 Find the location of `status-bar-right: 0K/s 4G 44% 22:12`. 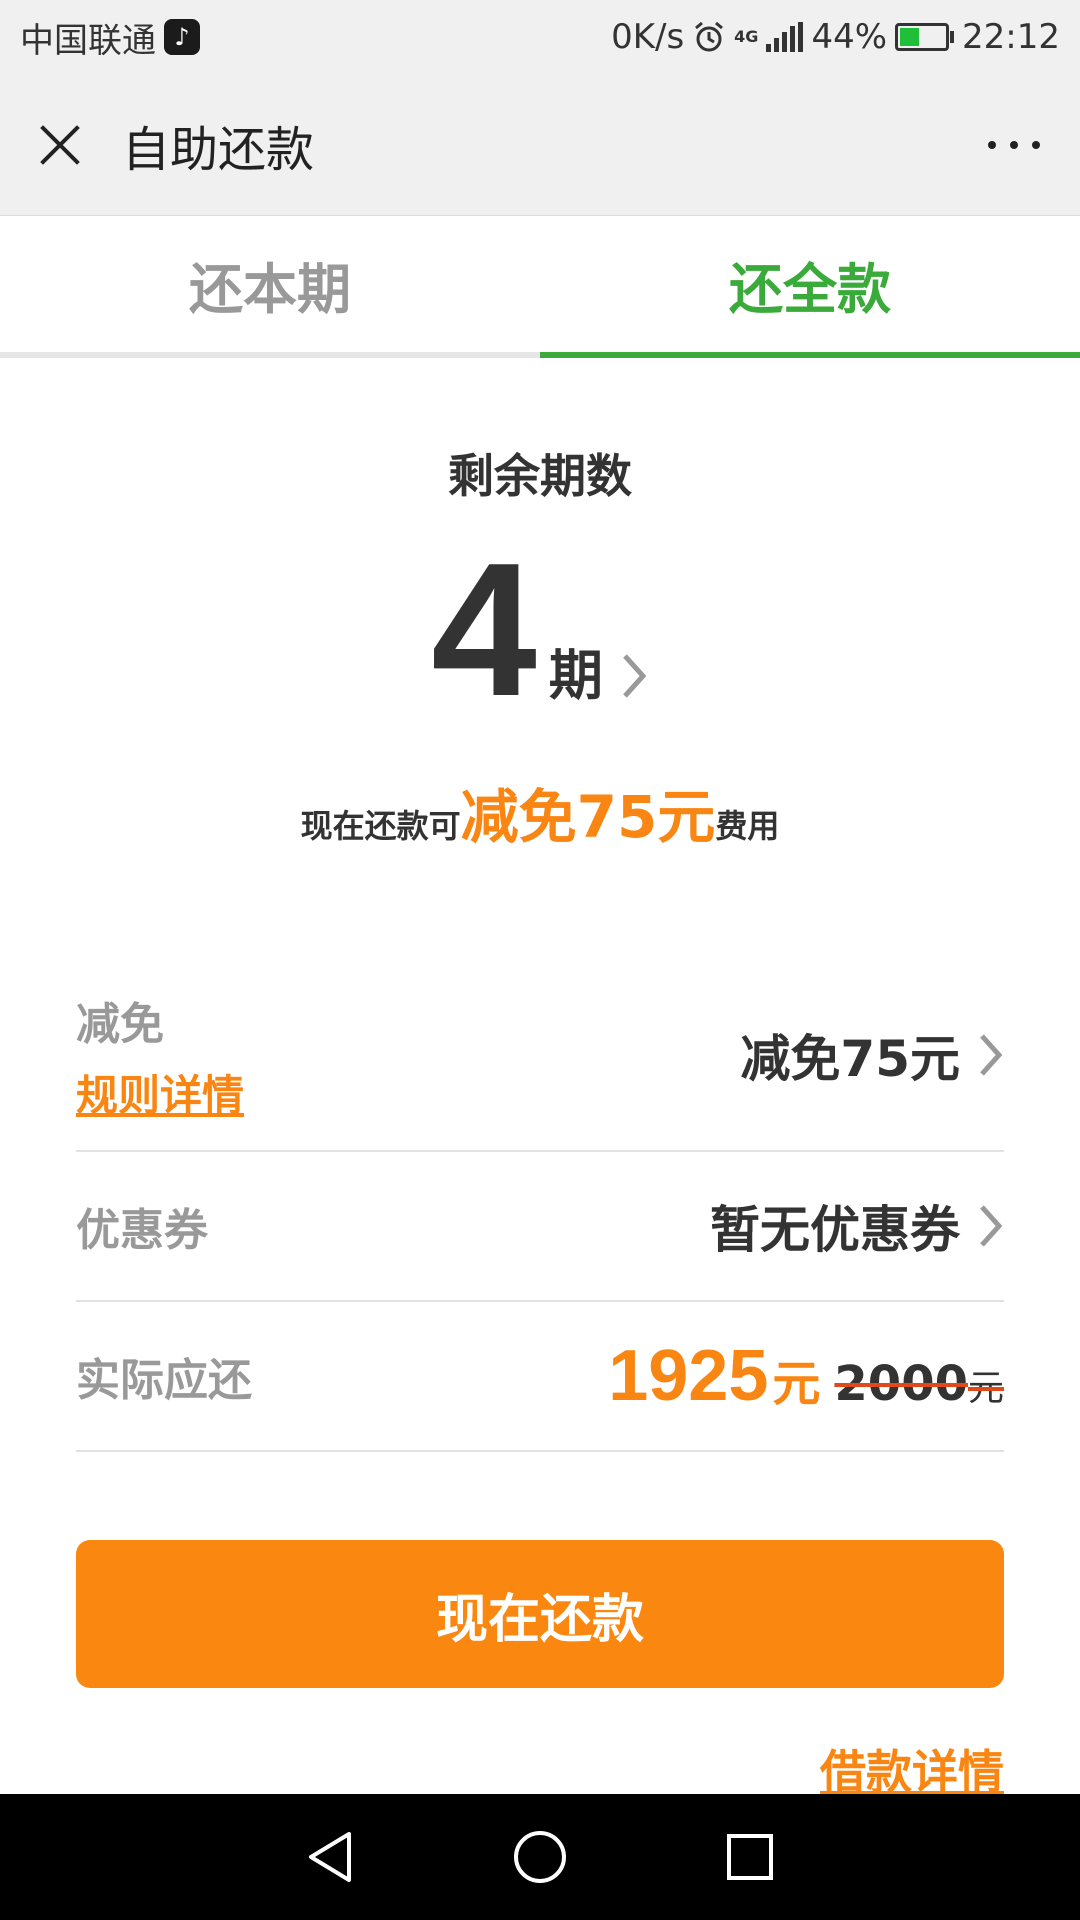

status-bar-right: 0K/s 4G 44% 22:12 is located at coordinates (835, 37).